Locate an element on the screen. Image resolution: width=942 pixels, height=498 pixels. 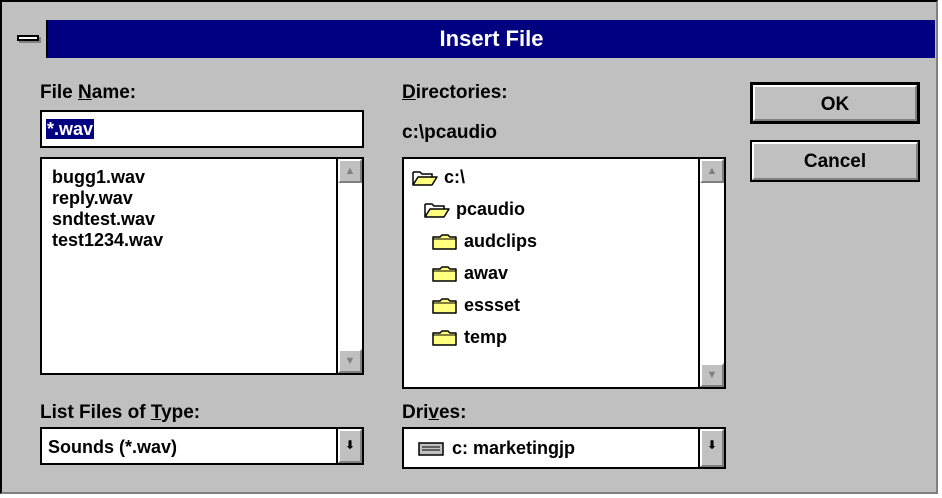
drives-dropdown-button: ⬇ is located at coordinates (711, 448).